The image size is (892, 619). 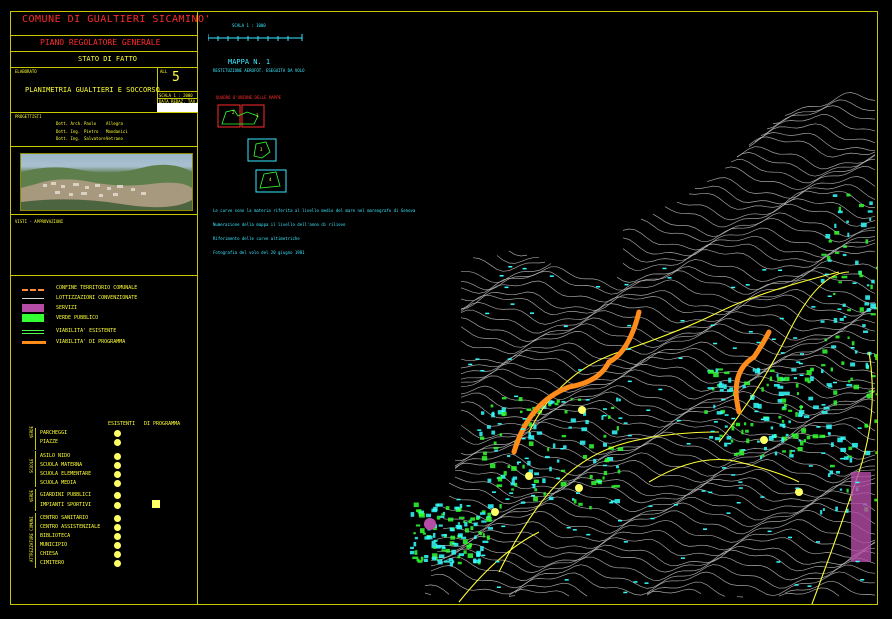 I want to click on progettista-title: Dott. Ing., so click(x=68, y=131).